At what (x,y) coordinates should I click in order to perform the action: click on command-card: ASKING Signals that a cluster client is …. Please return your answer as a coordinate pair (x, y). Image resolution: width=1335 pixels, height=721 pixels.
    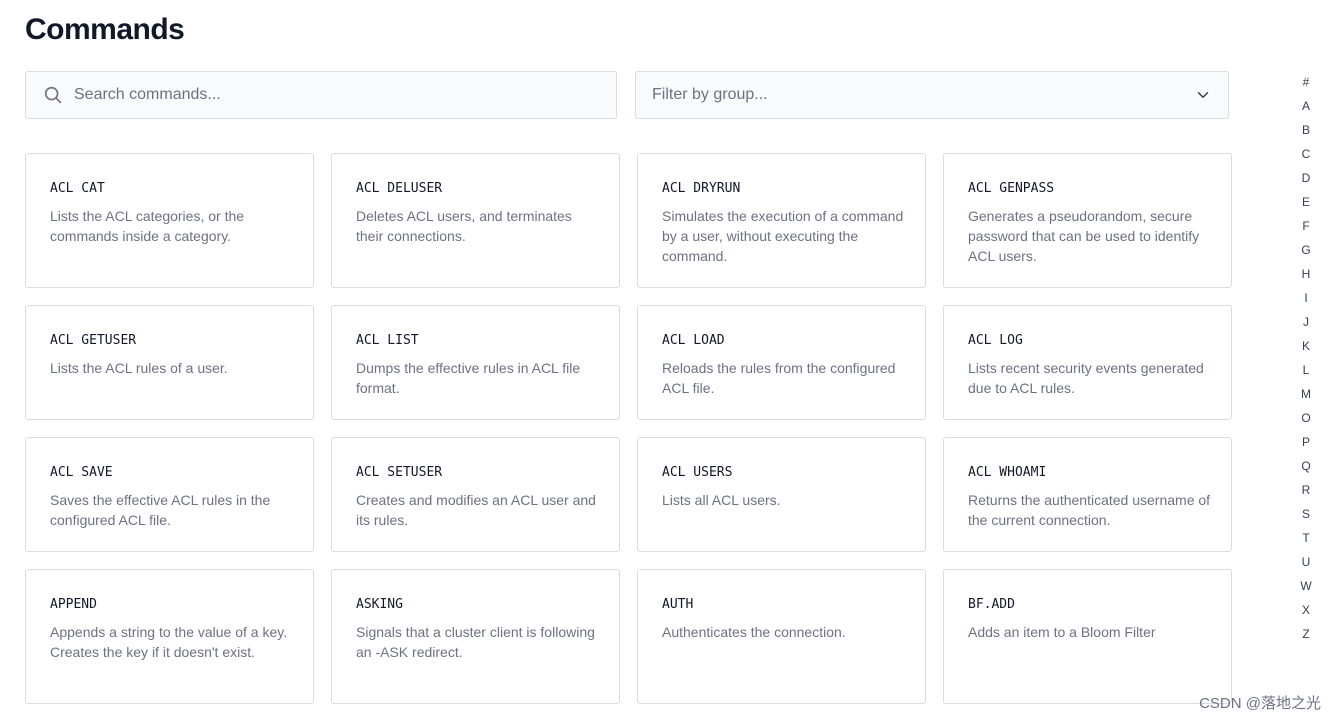
    Looking at the image, I should click on (475, 636).